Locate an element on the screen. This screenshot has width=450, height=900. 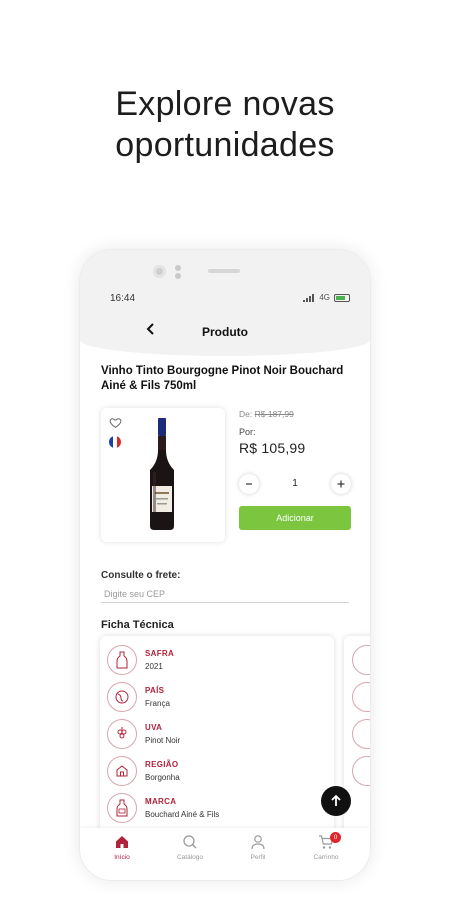
current-price: R$ 105,99 is located at coordinates (272, 448).